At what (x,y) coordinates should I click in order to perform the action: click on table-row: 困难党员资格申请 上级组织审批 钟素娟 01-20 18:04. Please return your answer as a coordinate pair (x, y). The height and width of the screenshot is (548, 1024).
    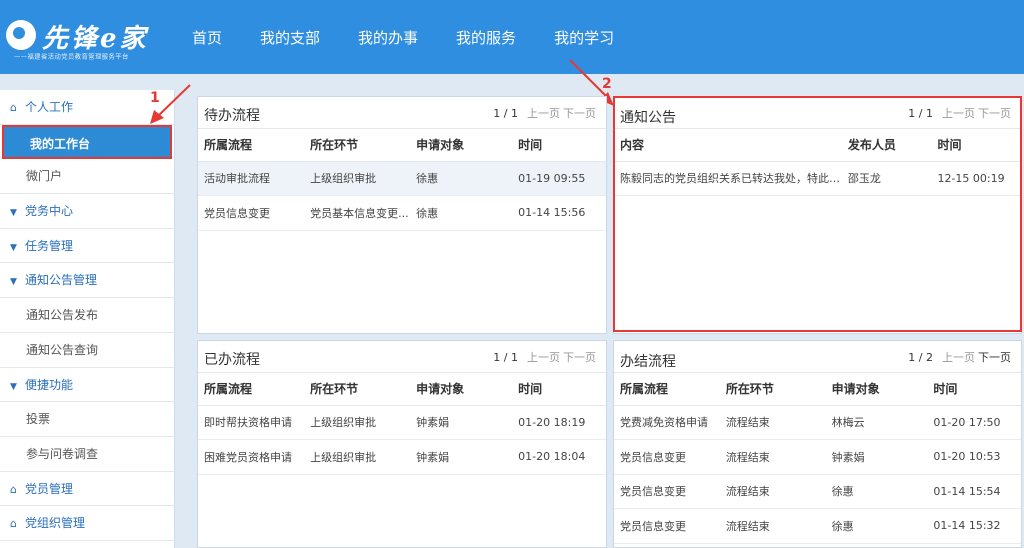
    Looking at the image, I should click on (402, 457).